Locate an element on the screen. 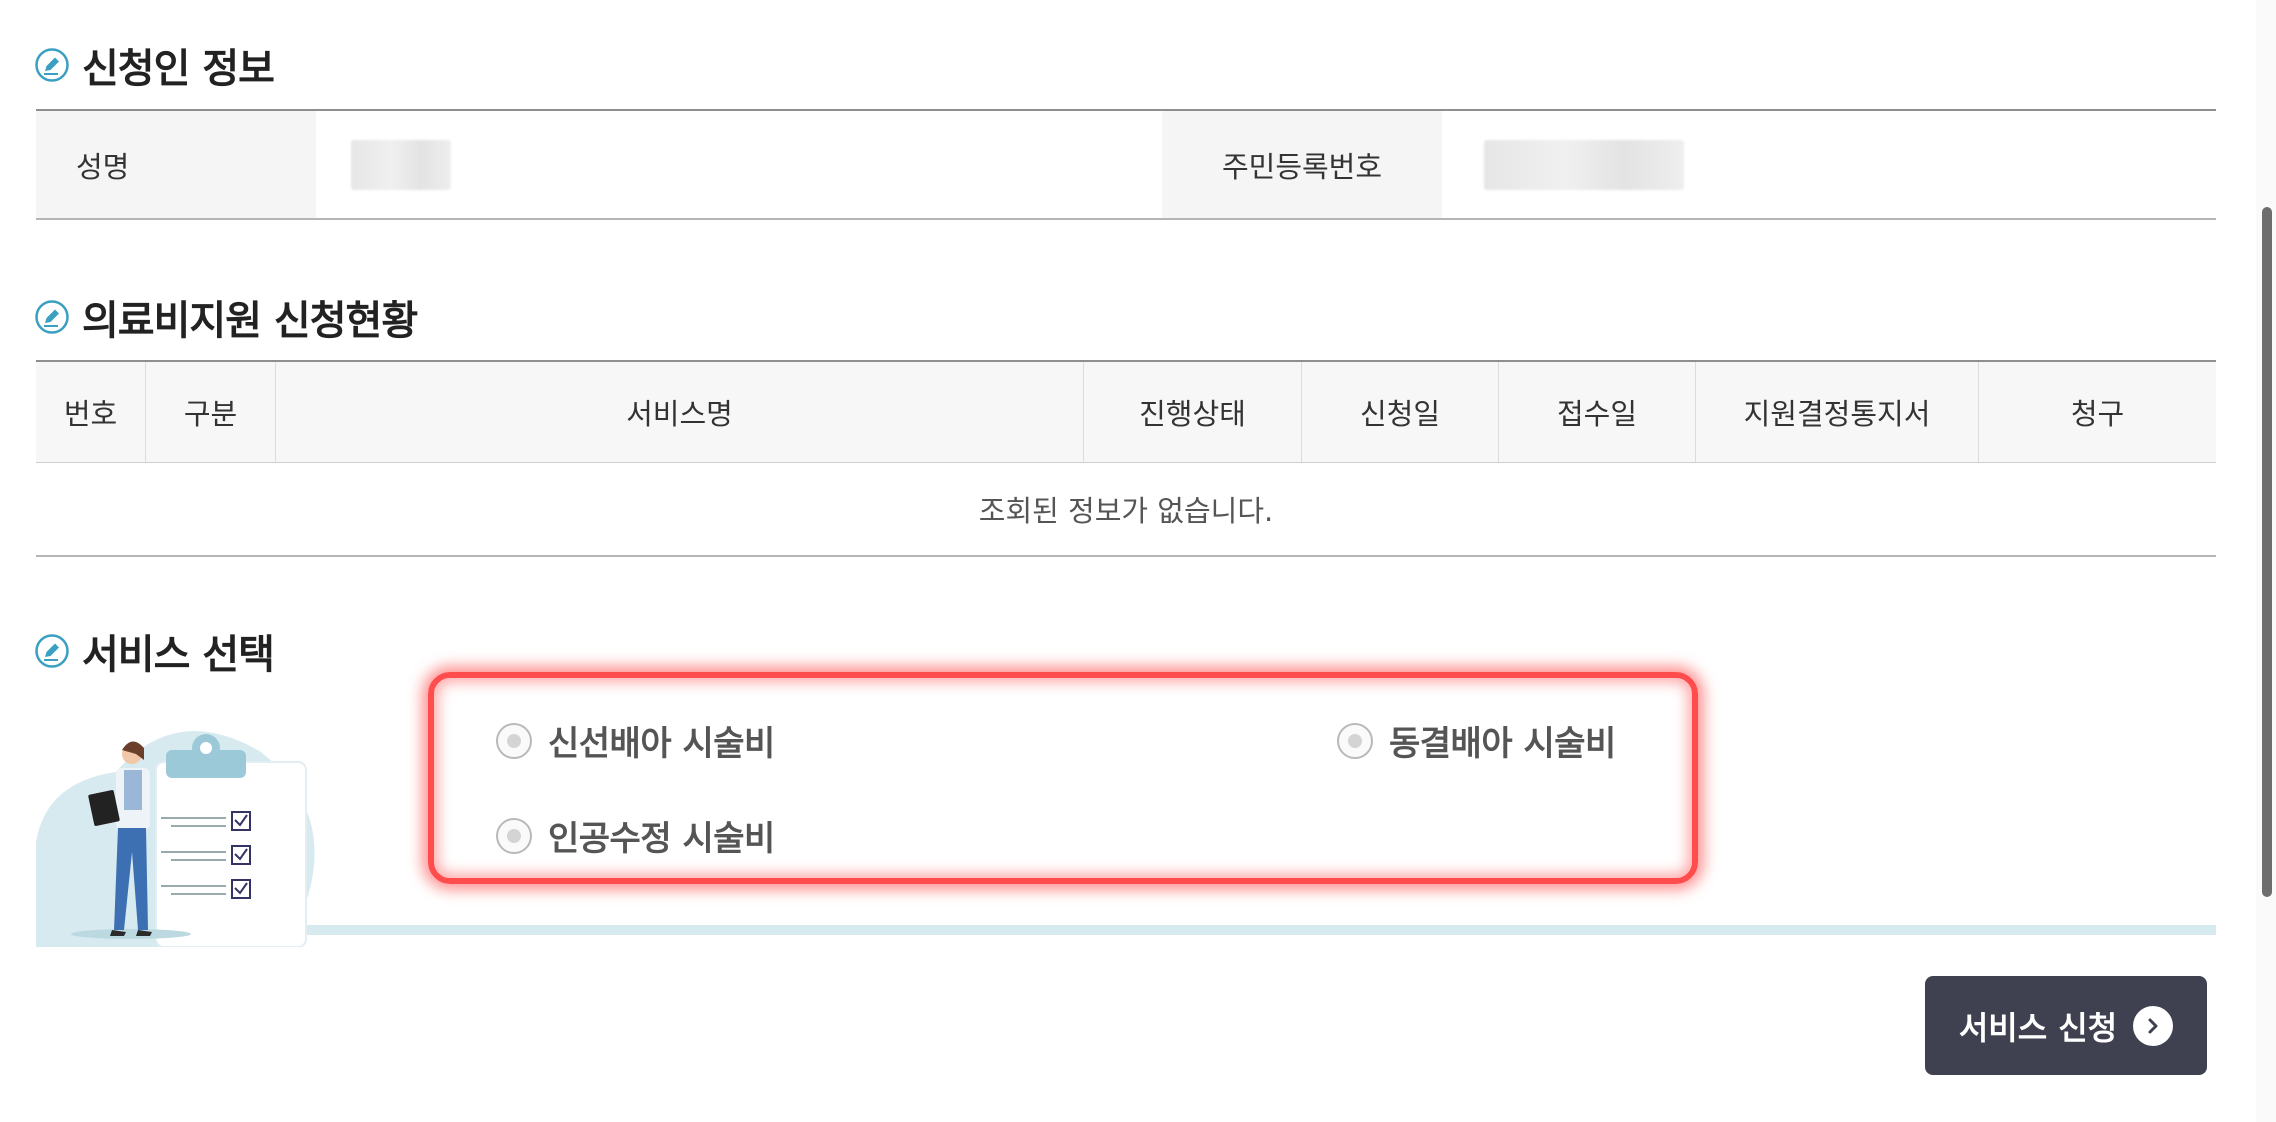 This screenshot has width=2276, height=1122. section-title-text: 신청인 정보 is located at coordinates (178, 69).